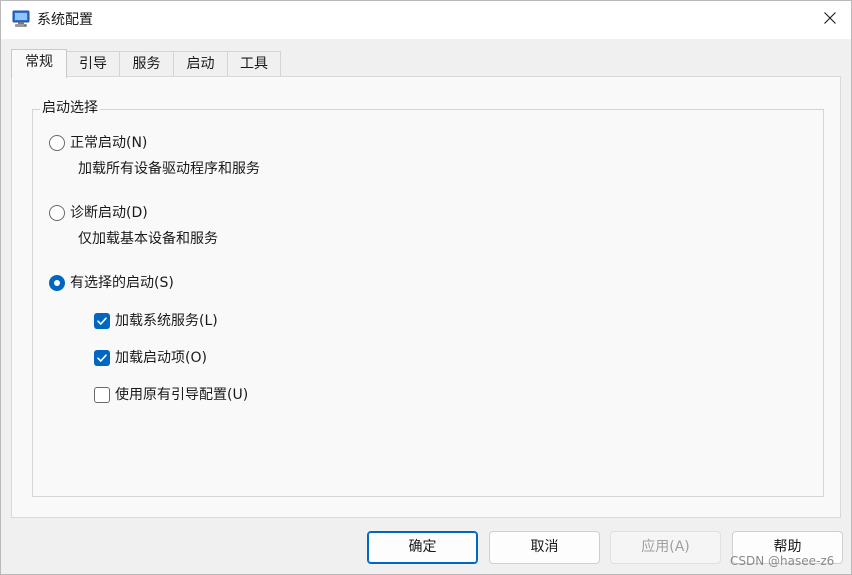 This screenshot has width=852, height=575. I want to click on use-original-boot-config-label: 使用原有引导配置(U), so click(181, 395).